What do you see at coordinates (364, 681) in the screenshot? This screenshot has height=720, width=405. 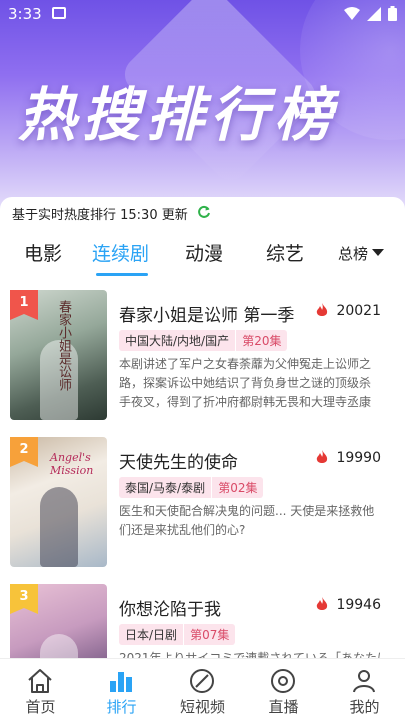 I see `profile-icon` at bounding box center [364, 681].